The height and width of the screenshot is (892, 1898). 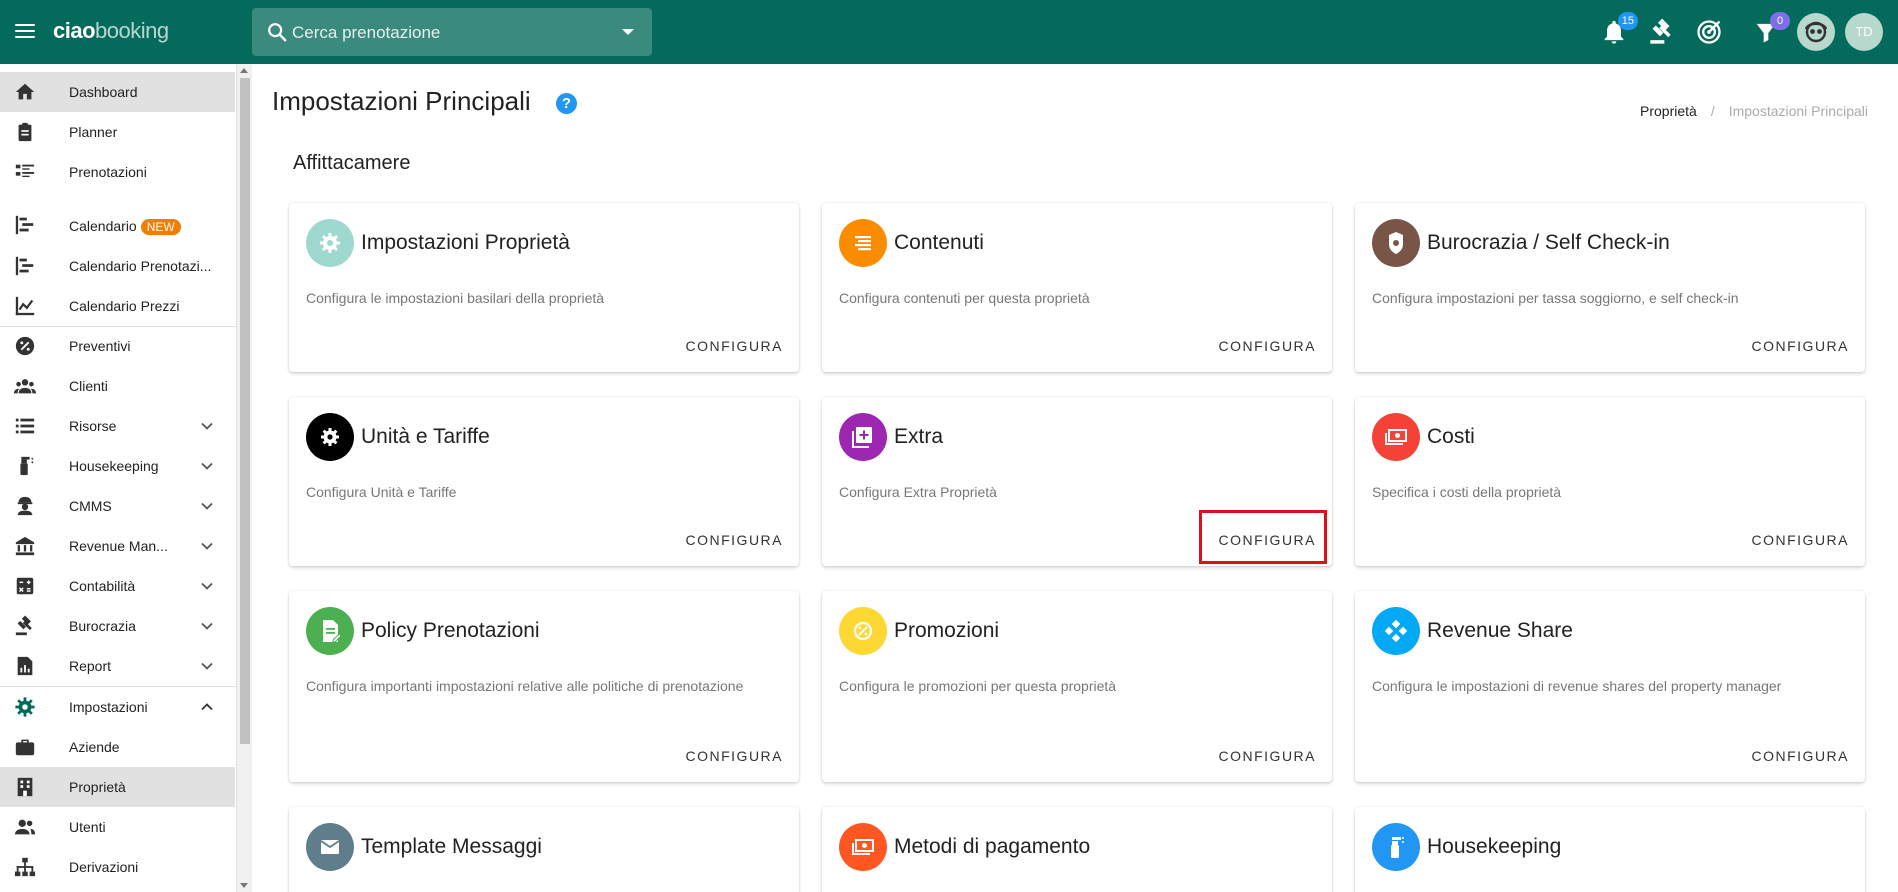 What do you see at coordinates (1864, 32) in the screenshot?
I see `user-avatar: TD` at bounding box center [1864, 32].